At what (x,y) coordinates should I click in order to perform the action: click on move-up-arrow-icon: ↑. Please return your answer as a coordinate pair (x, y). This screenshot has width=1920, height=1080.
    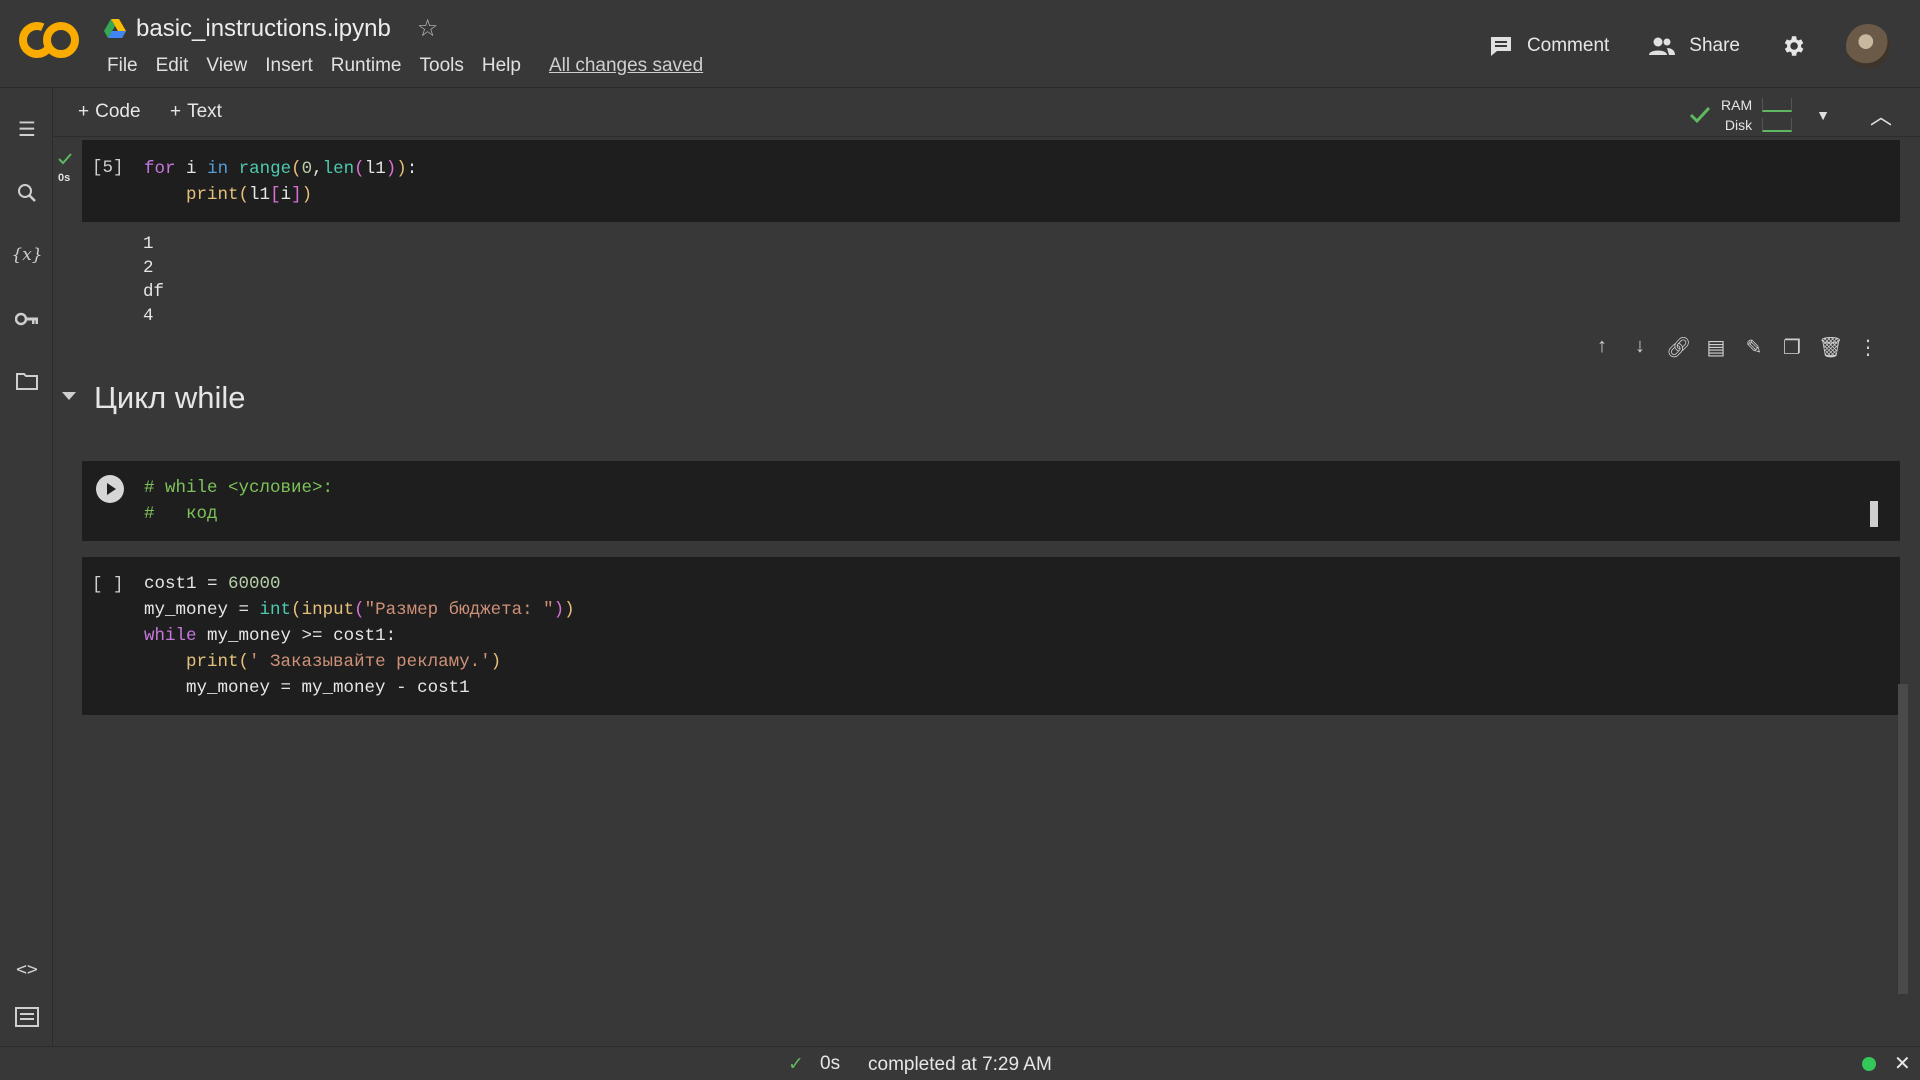
    Looking at the image, I should click on (1602, 347).